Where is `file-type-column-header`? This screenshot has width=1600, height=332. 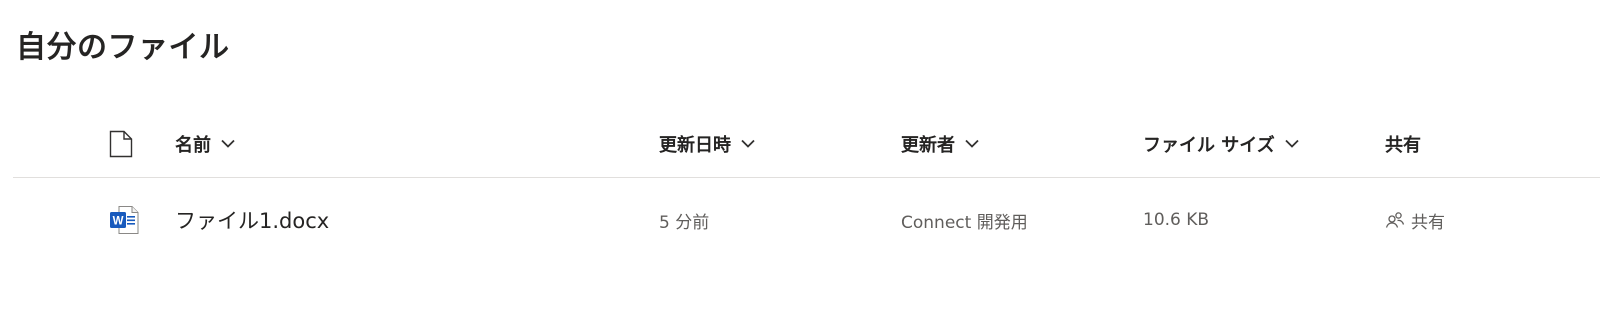 file-type-column-header is located at coordinates (129, 143).